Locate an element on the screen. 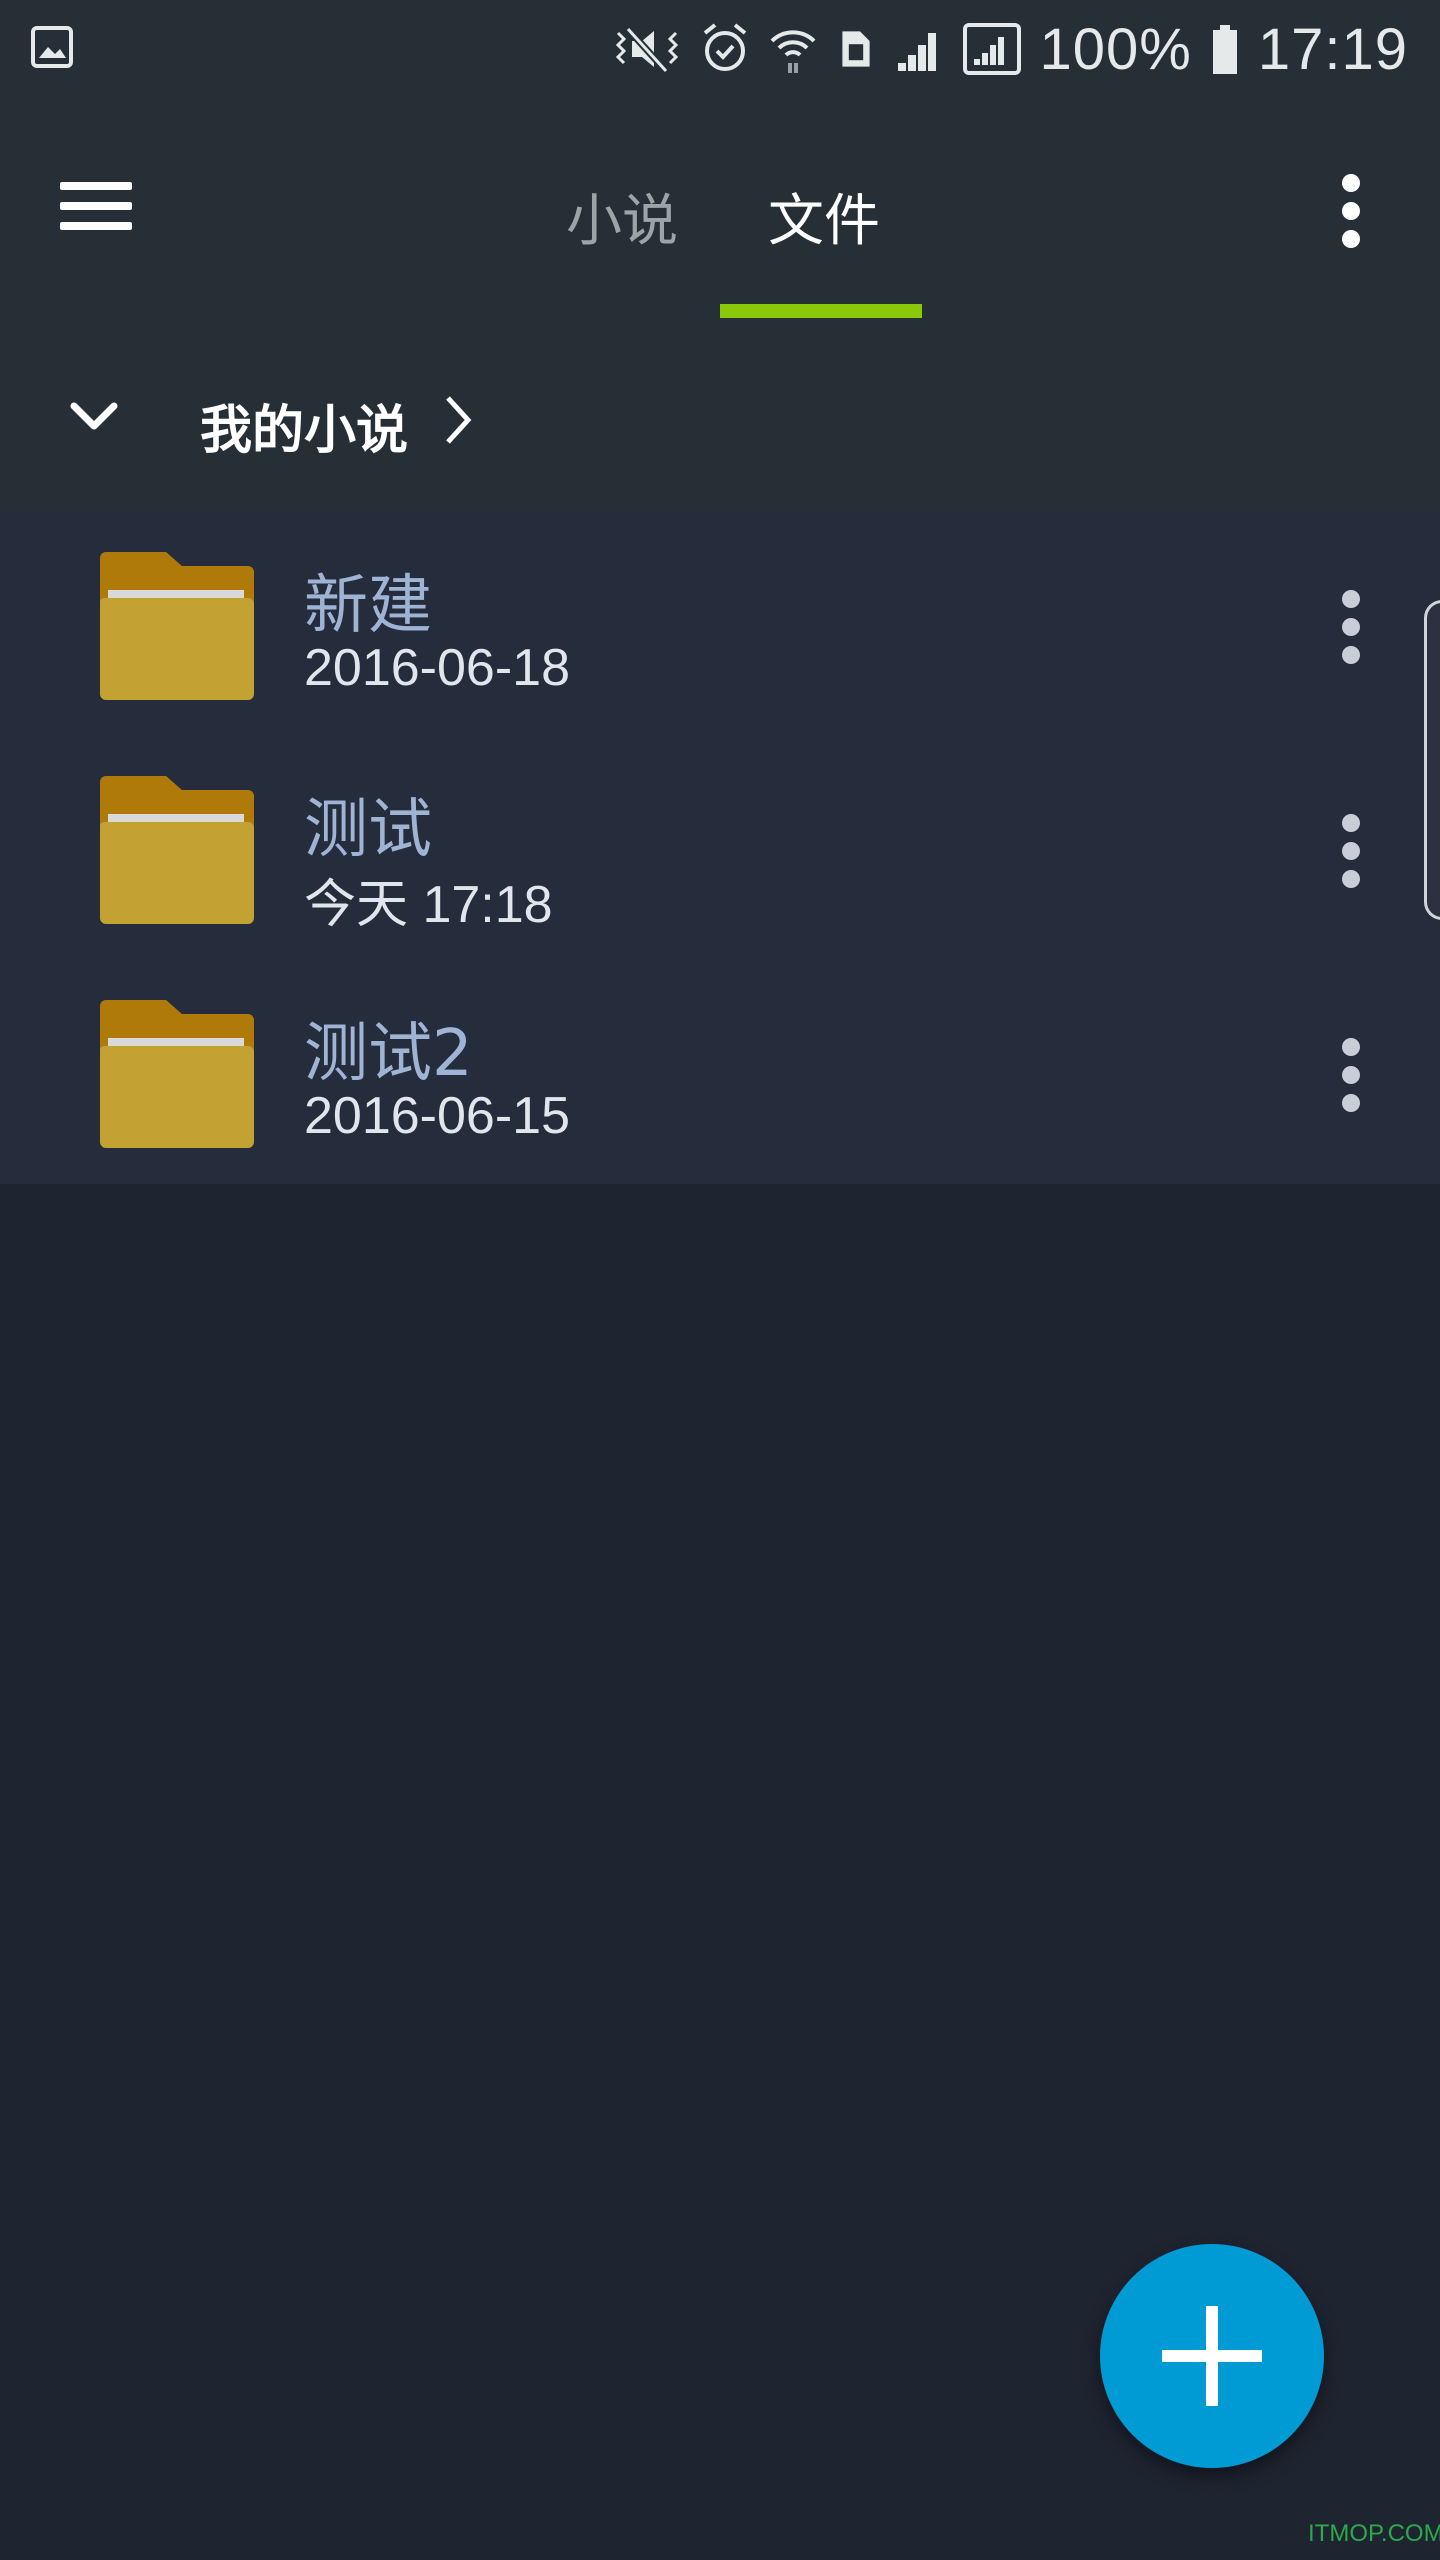  battery-icon is located at coordinates (1224, 49).